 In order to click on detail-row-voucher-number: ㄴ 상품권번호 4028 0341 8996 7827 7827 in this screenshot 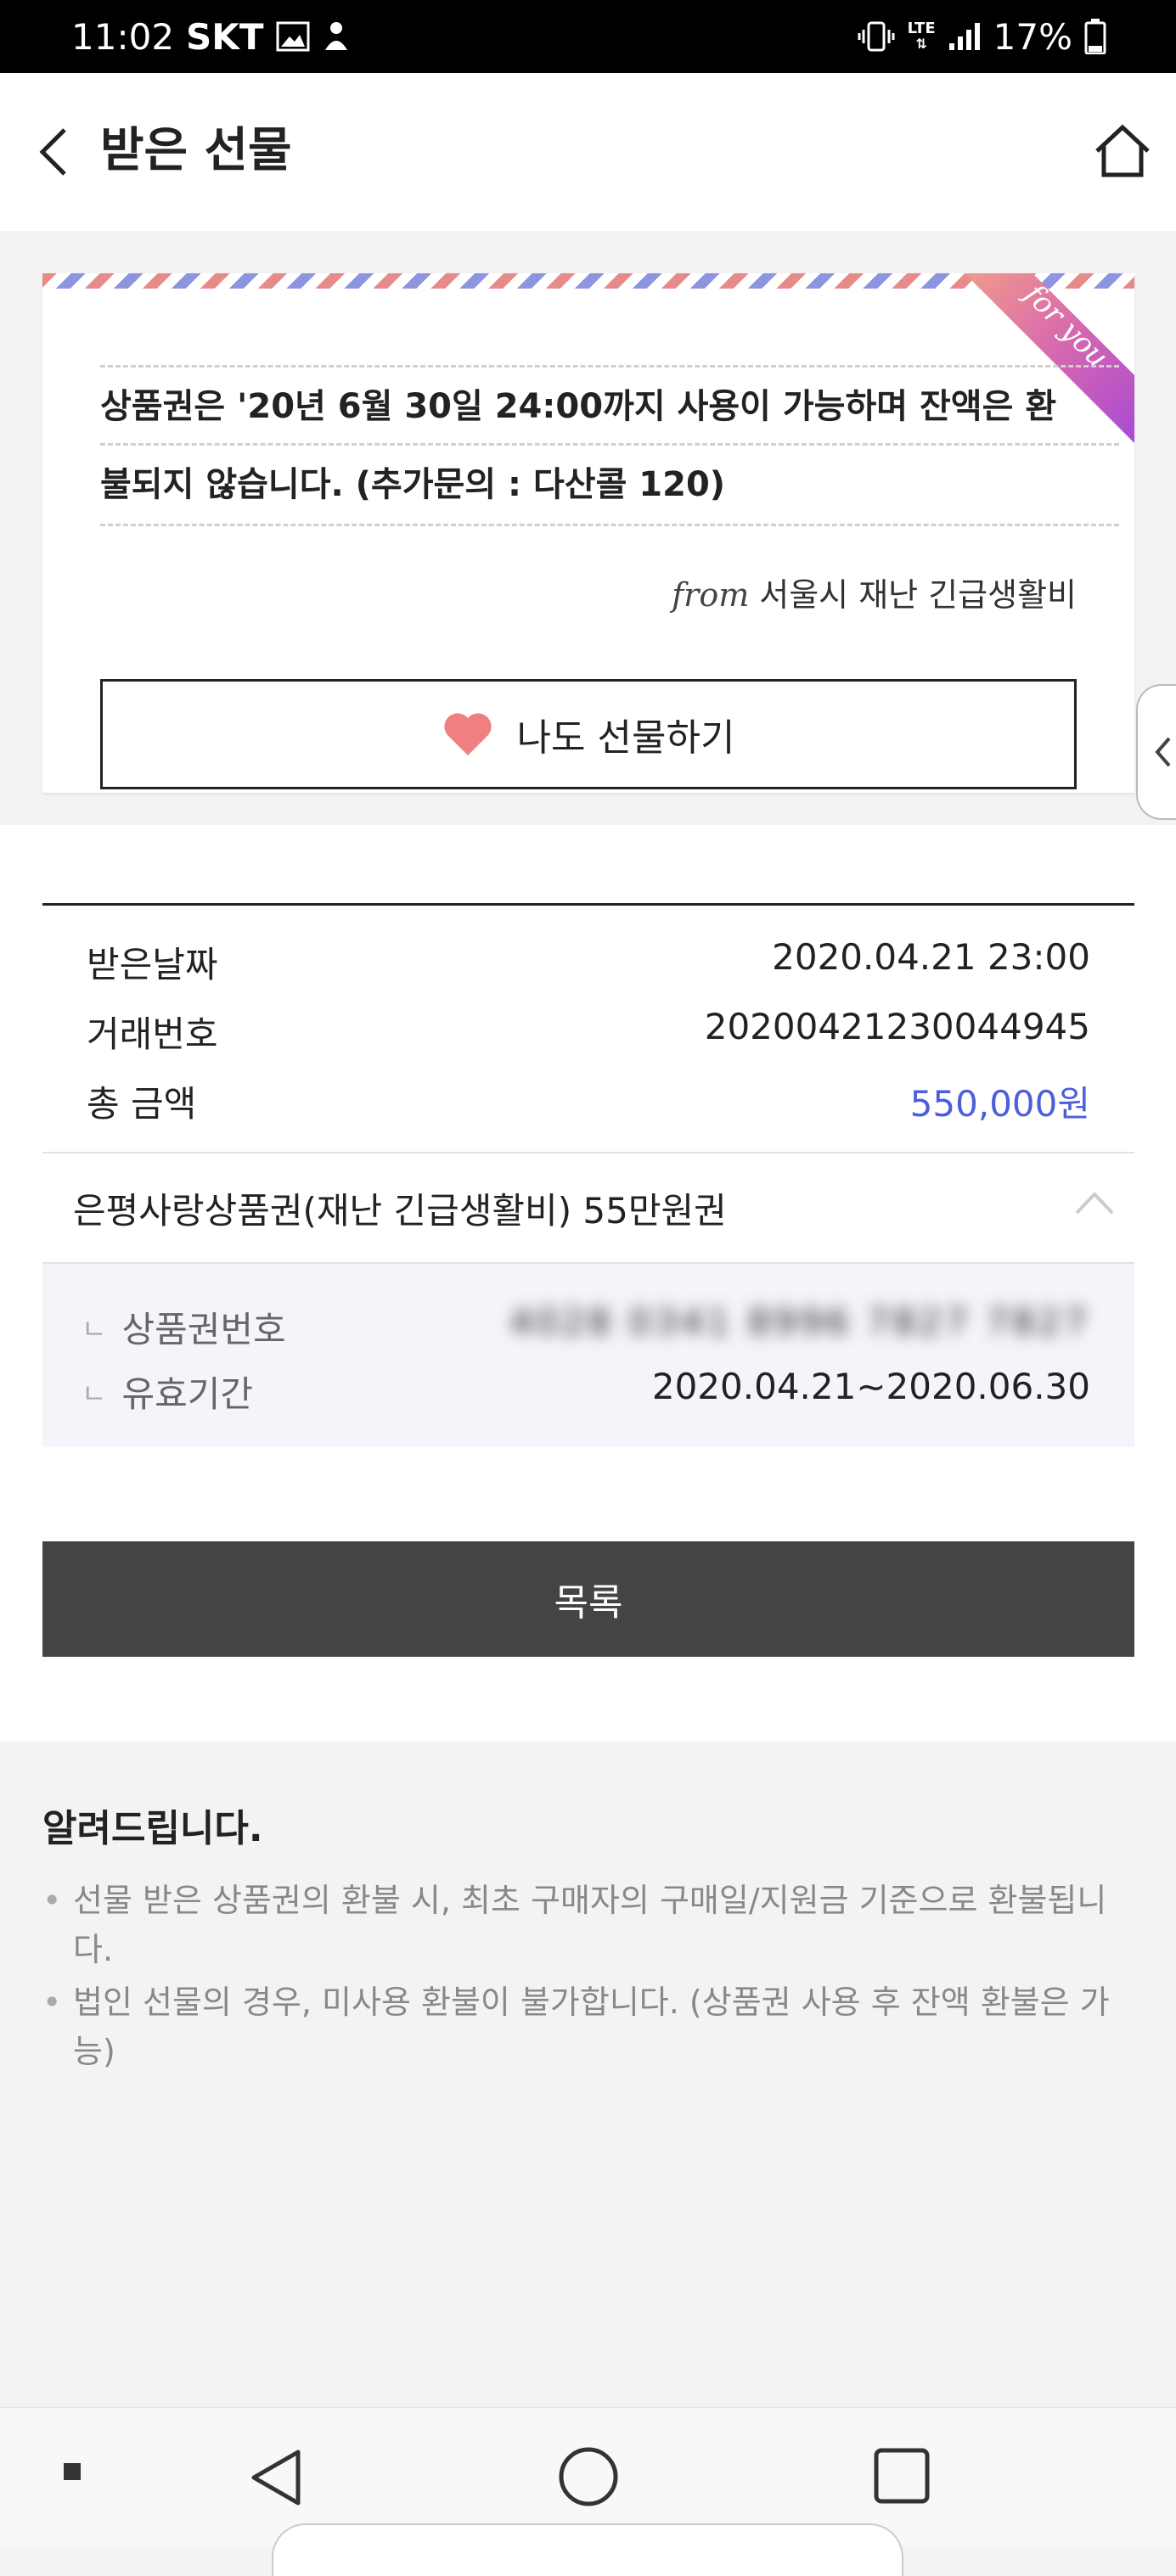, I will do `click(588, 1324)`.